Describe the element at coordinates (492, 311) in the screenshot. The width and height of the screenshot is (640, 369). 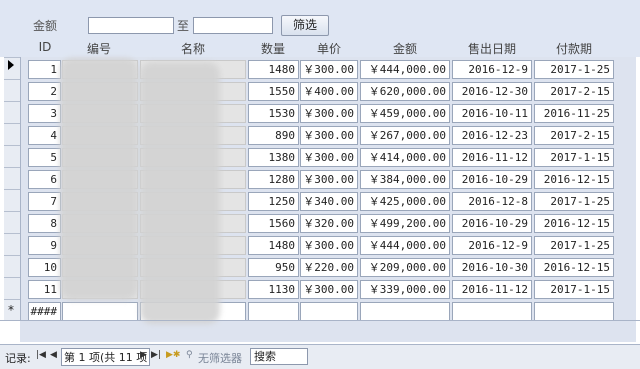
I see `new-row-sold` at that location.